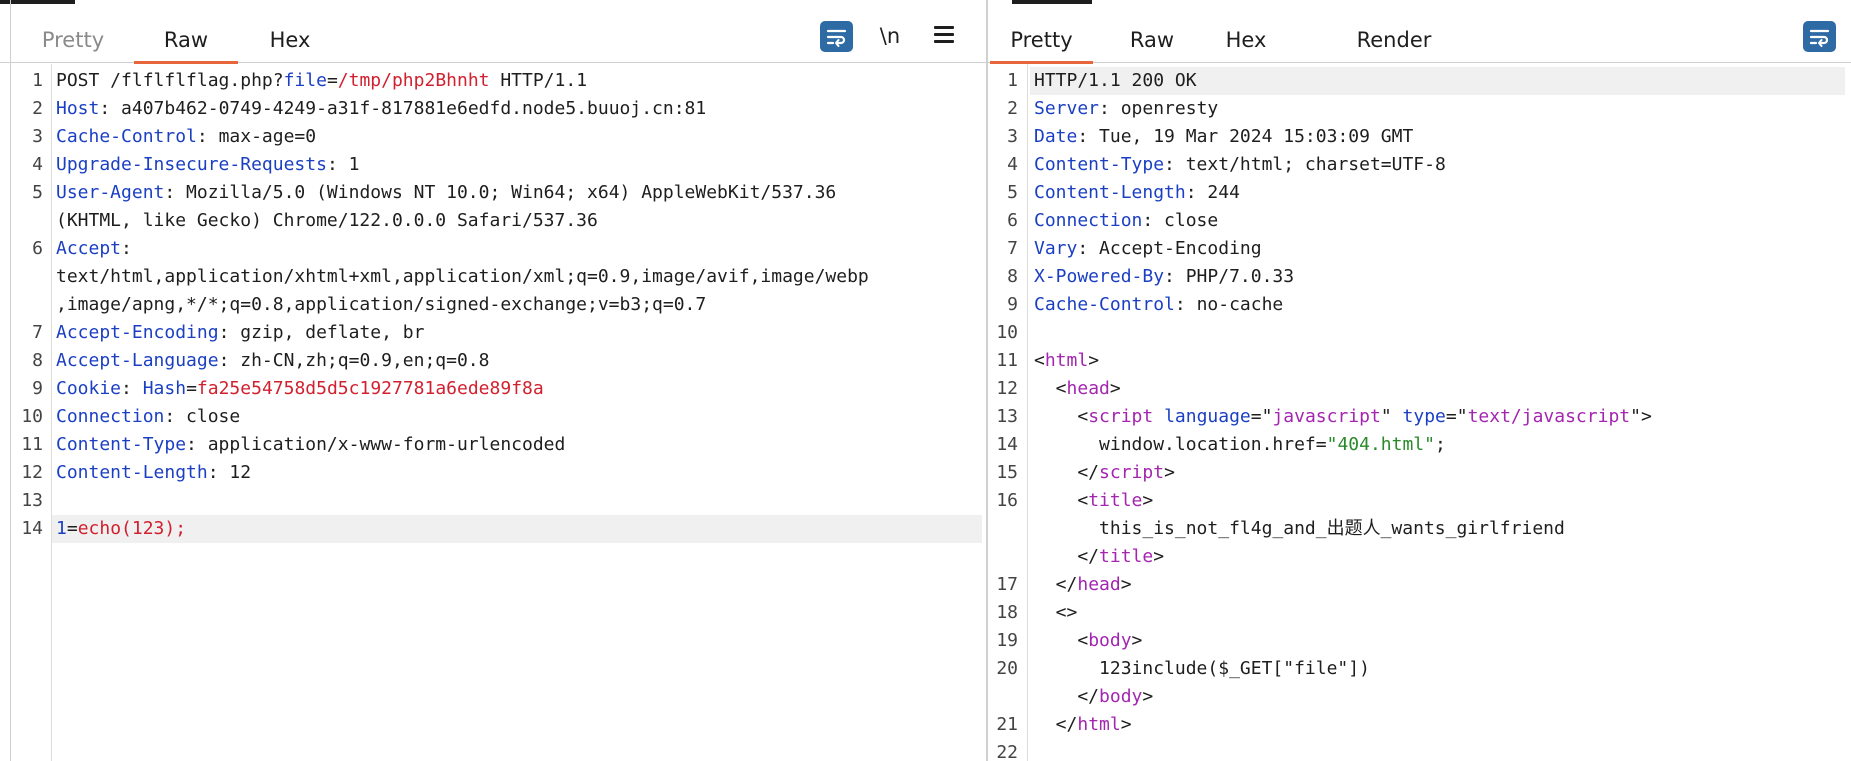 This screenshot has height=761, width=1851. I want to click on code-token: "404.html", so click(1380, 444).